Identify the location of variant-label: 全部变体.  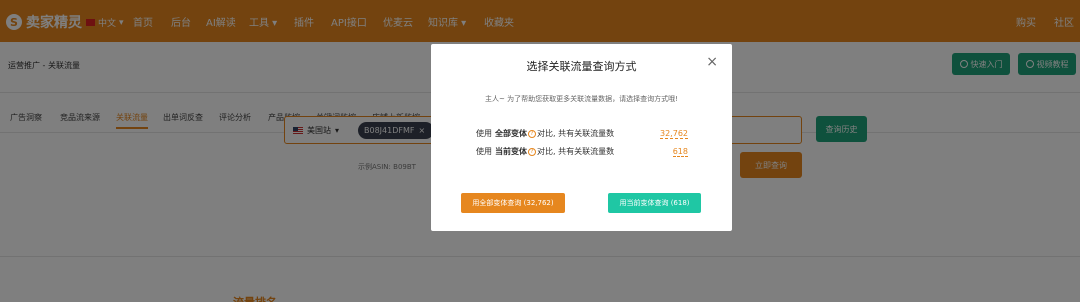
(511, 133).